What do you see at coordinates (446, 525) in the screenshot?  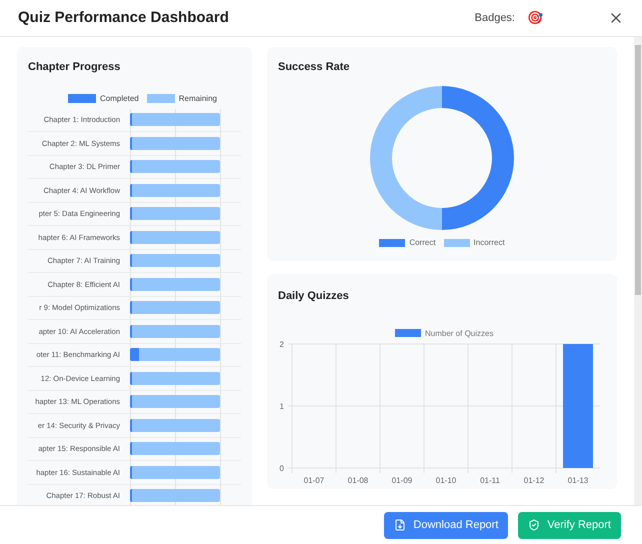 I see `download-report-button: Download Report` at bounding box center [446, 525].